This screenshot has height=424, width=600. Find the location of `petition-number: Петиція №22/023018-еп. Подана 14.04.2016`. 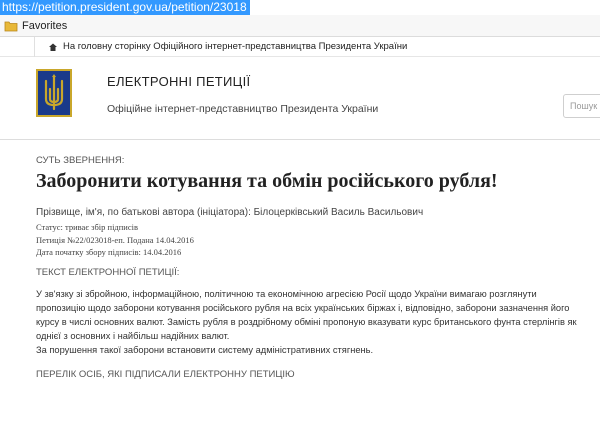

petition-number: Петиція №22/023018-еп. Подана 14.04.2016 is located at coordinates (115, 239).